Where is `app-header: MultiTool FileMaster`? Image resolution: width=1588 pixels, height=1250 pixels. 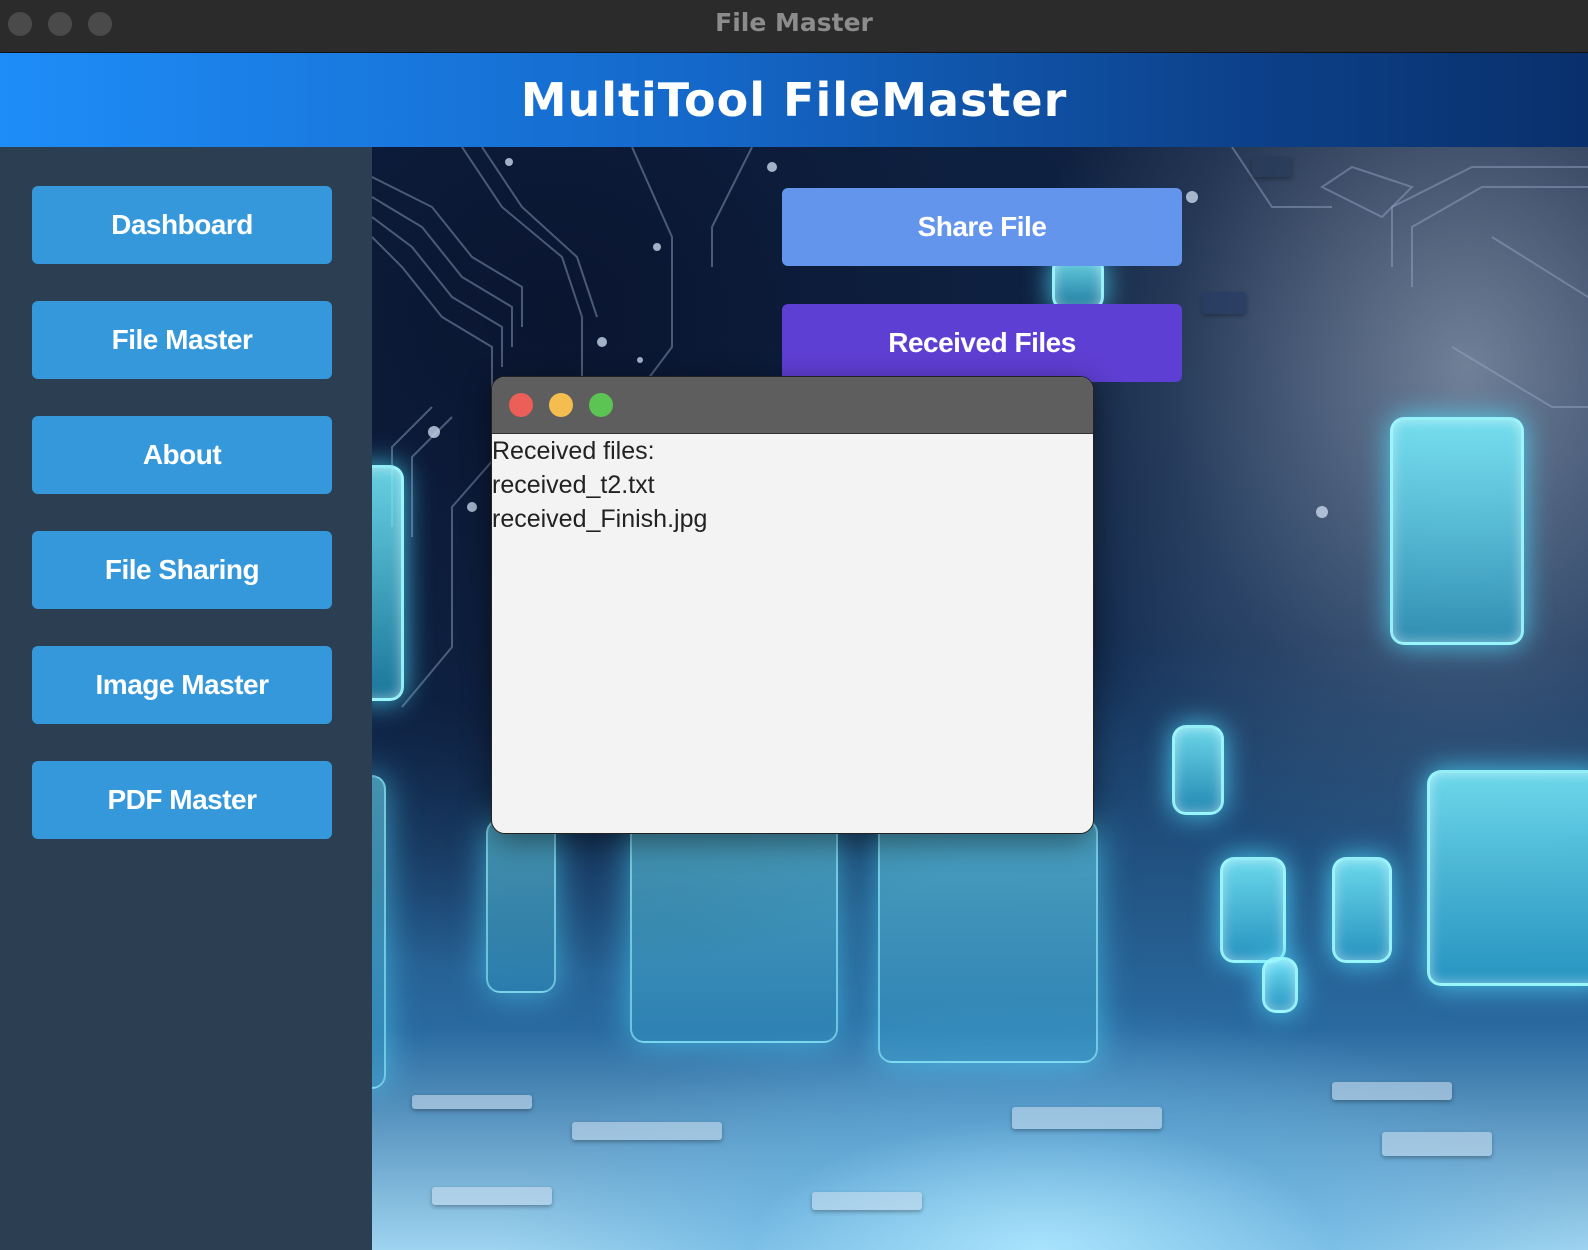
app-header: MultiTool FileMaster is located at coordinates (794, 100).